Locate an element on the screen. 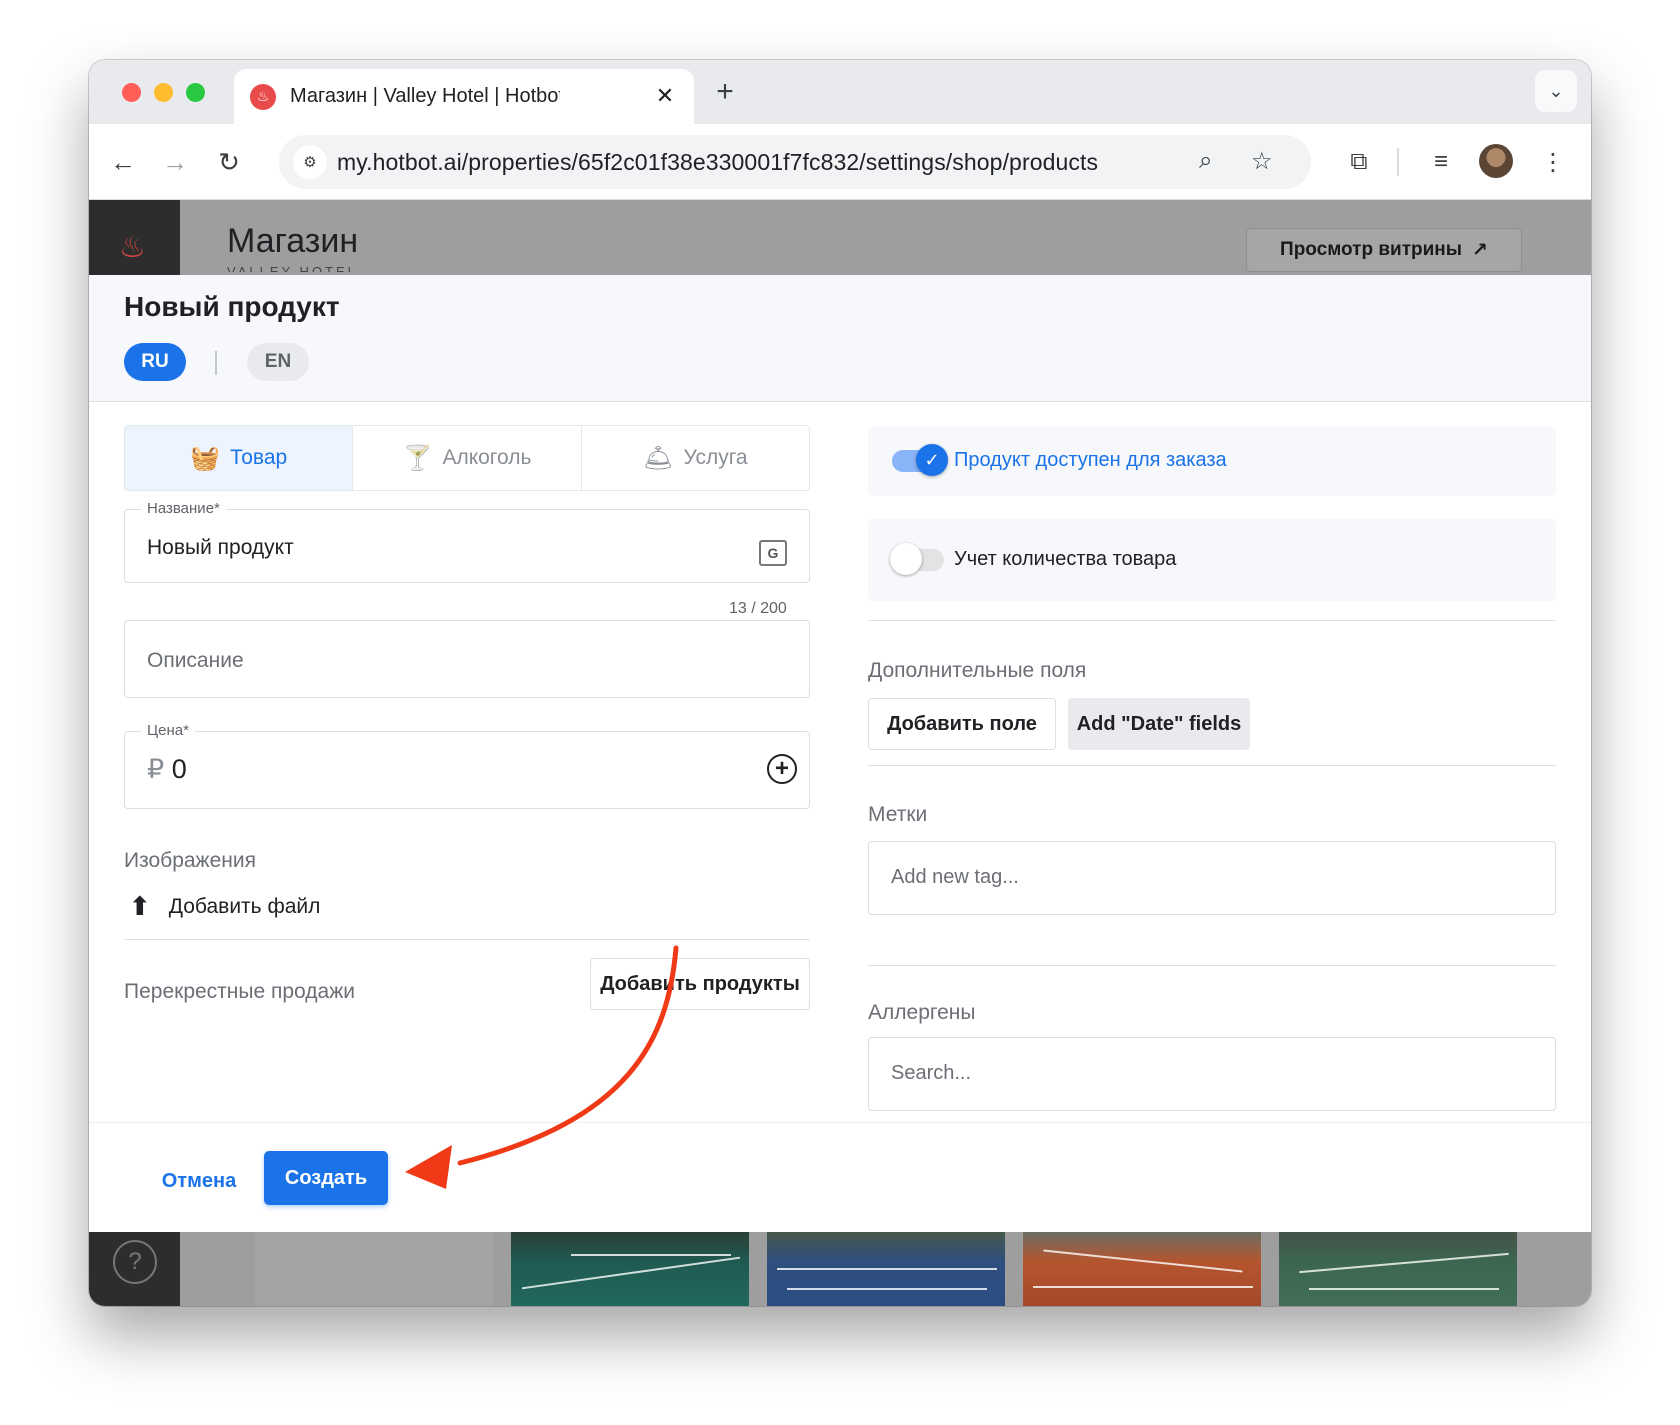 This screenshot has height=1425, width=1680. hotbot-logo-icon: ♨ is located at coordinates (132, 247).